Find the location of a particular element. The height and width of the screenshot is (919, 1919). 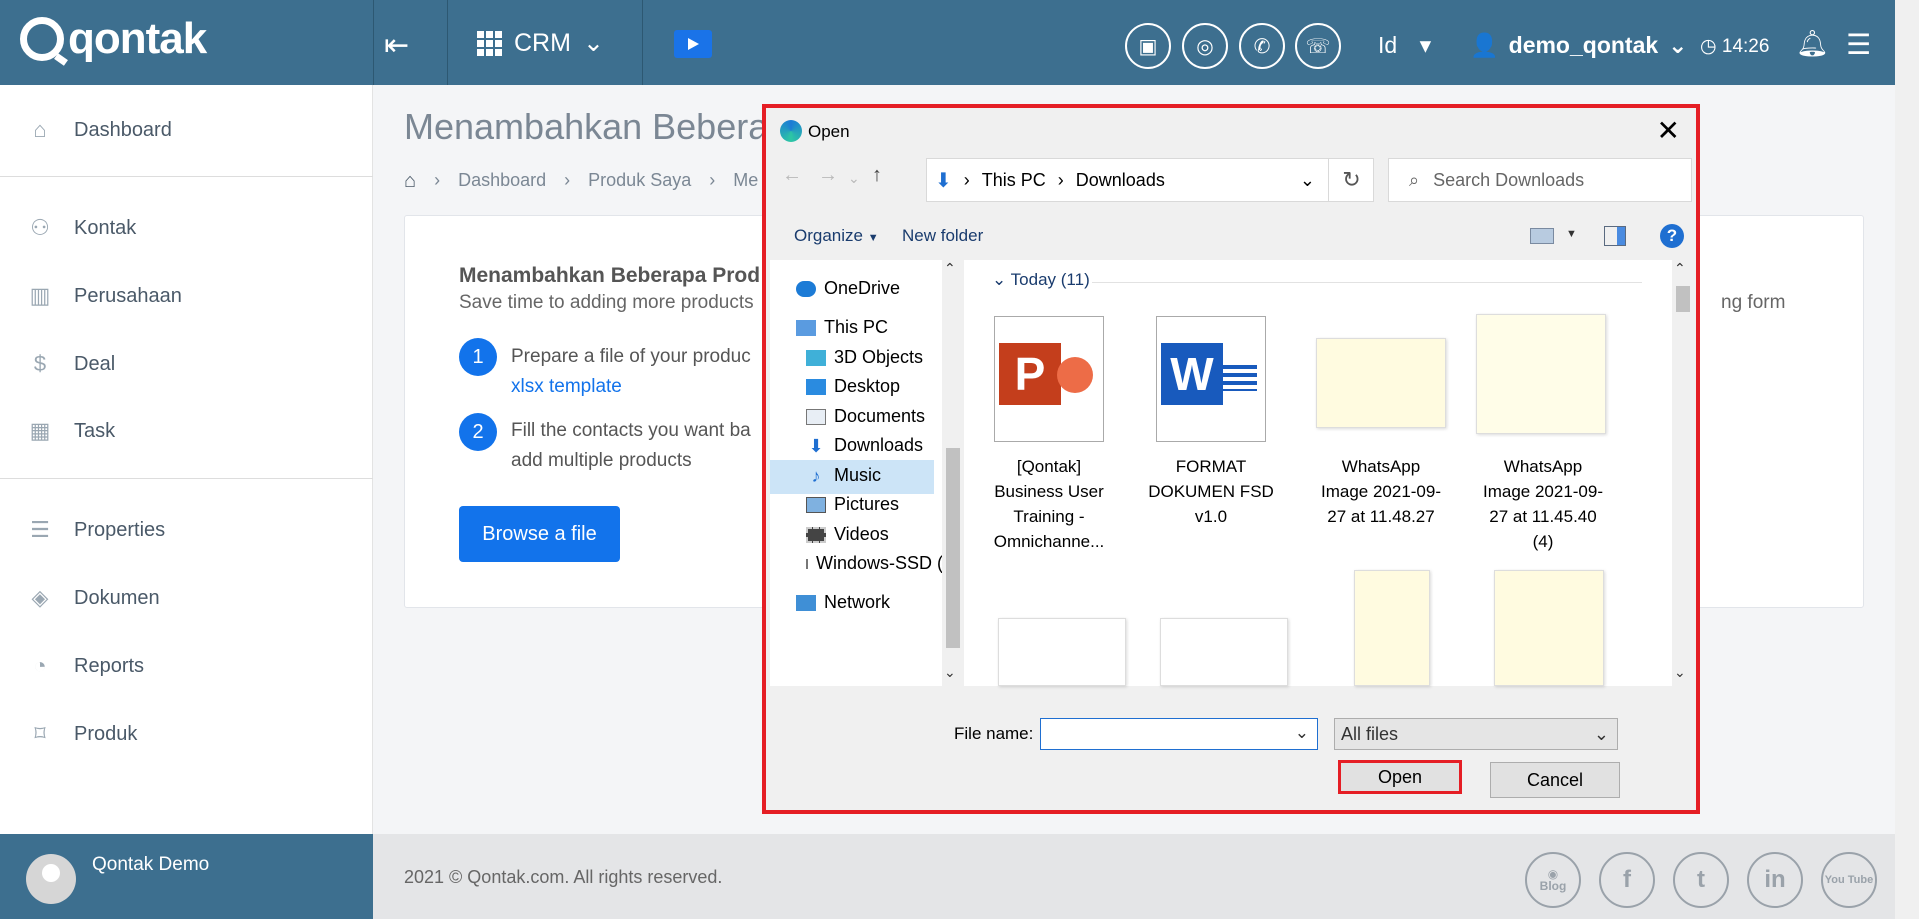

browse-file-button: Browse a file is located at coordinates (539, 534).